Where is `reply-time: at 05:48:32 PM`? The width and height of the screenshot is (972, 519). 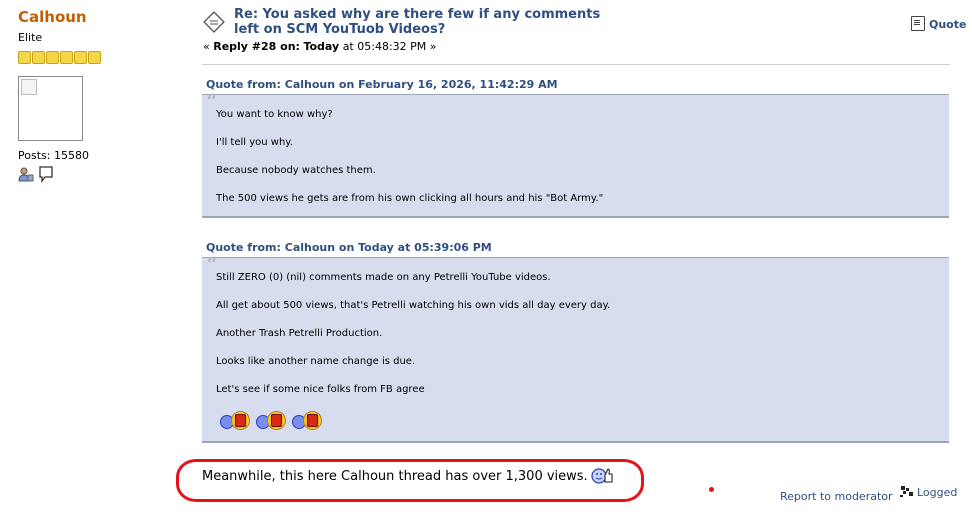 reply-time: at 05:48:32 PM is located at coordinates (384, 46).